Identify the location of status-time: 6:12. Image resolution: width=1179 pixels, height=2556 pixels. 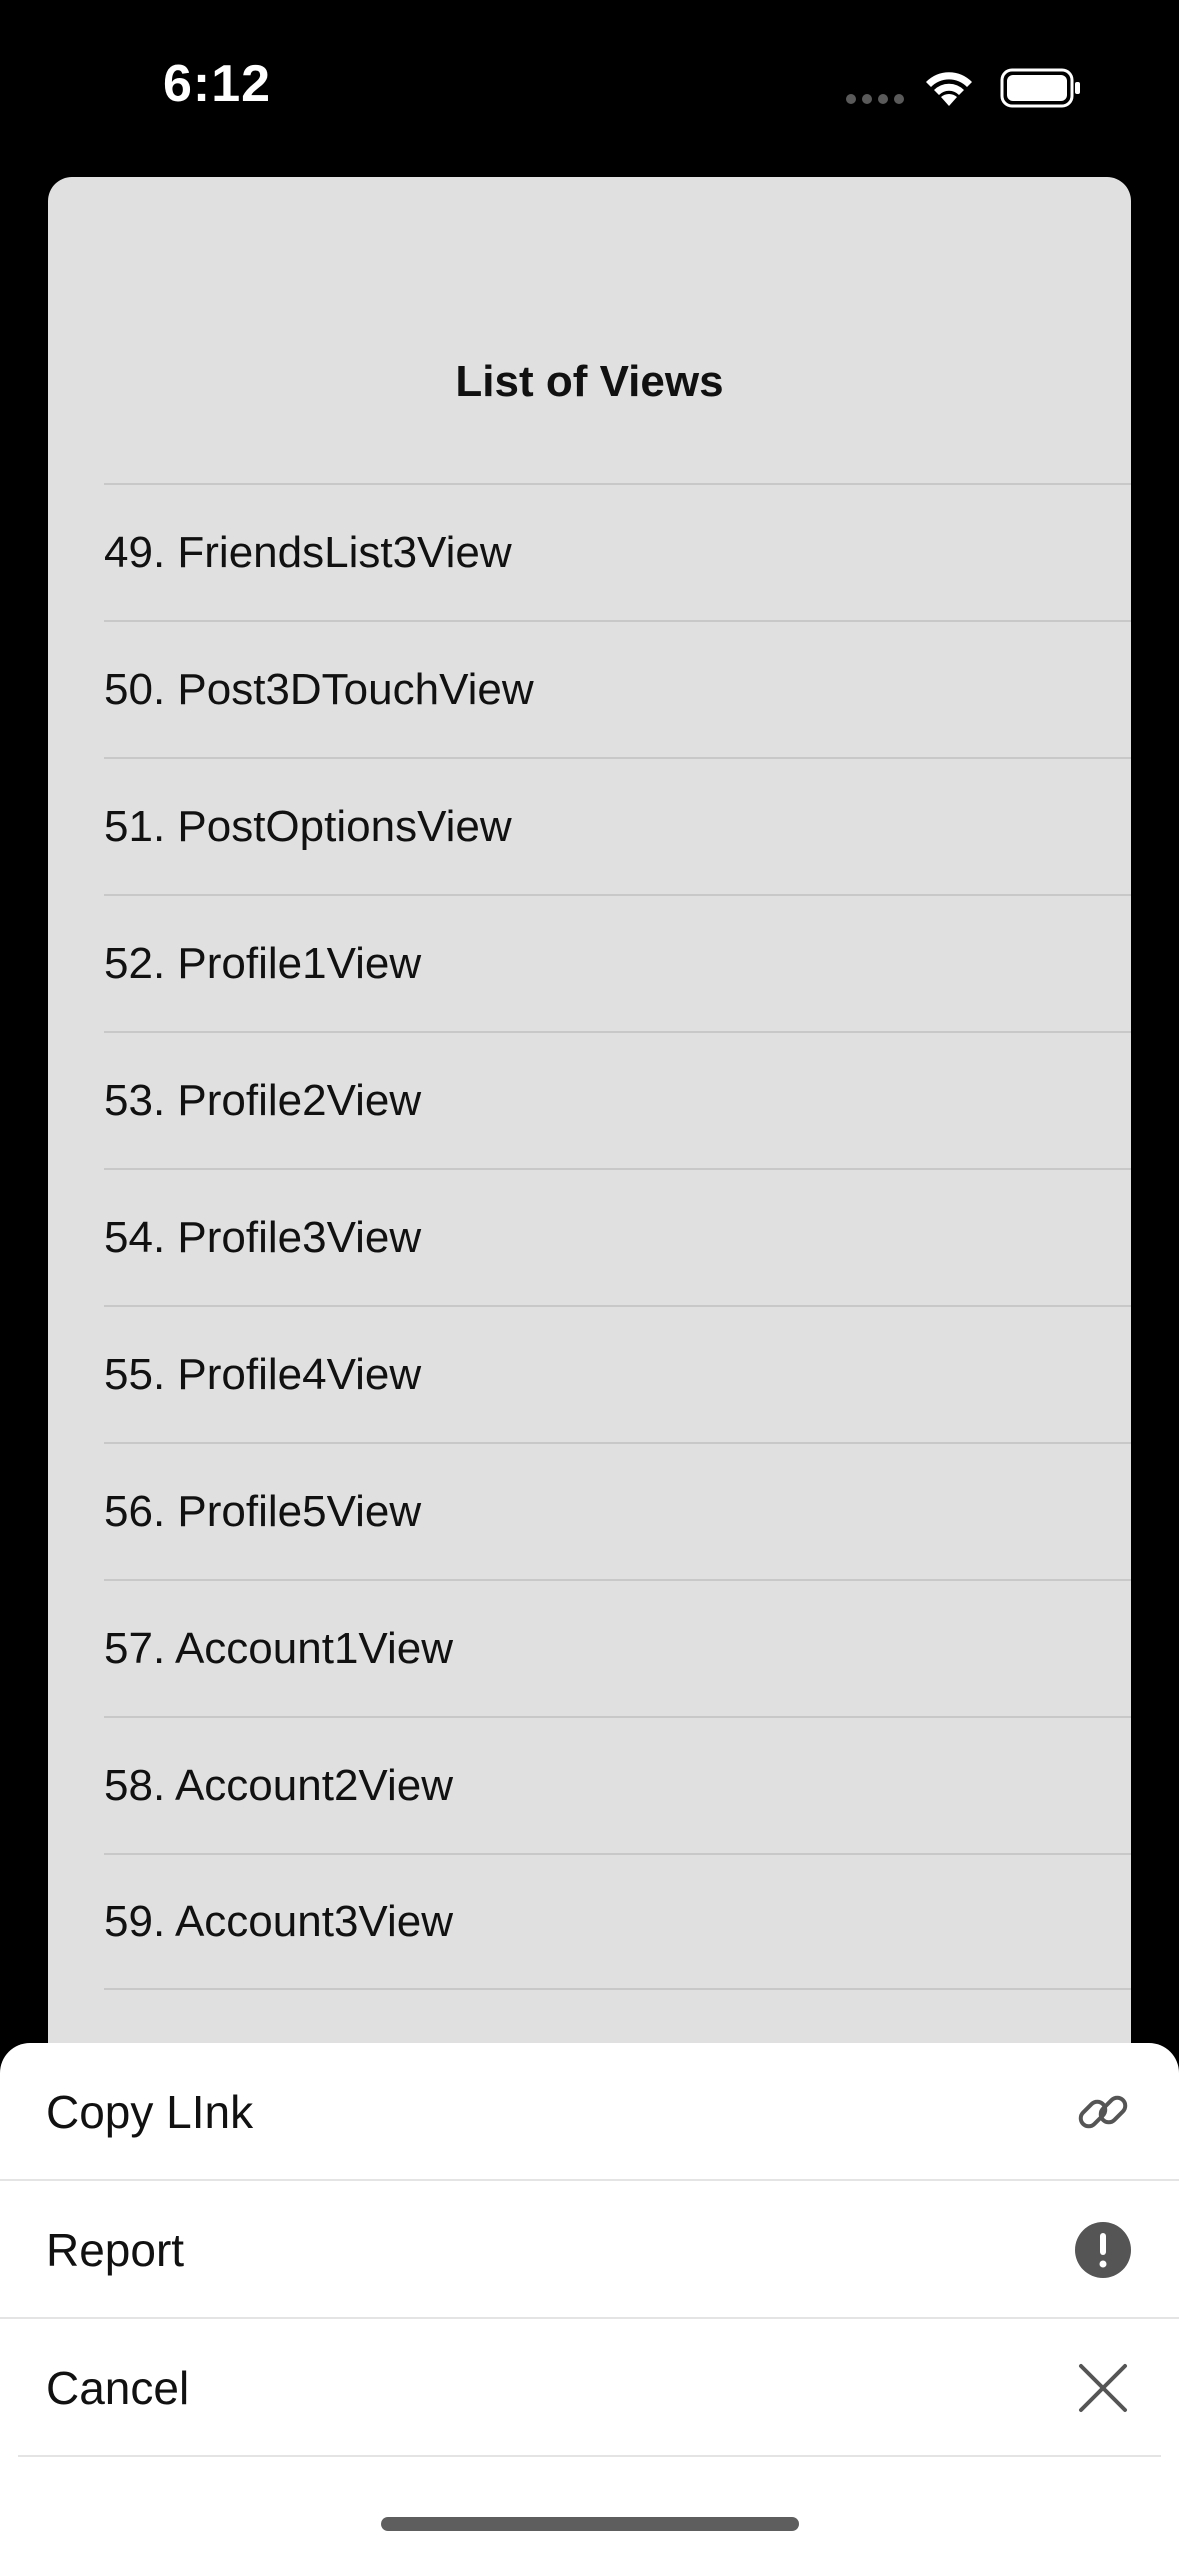
(217, 84).